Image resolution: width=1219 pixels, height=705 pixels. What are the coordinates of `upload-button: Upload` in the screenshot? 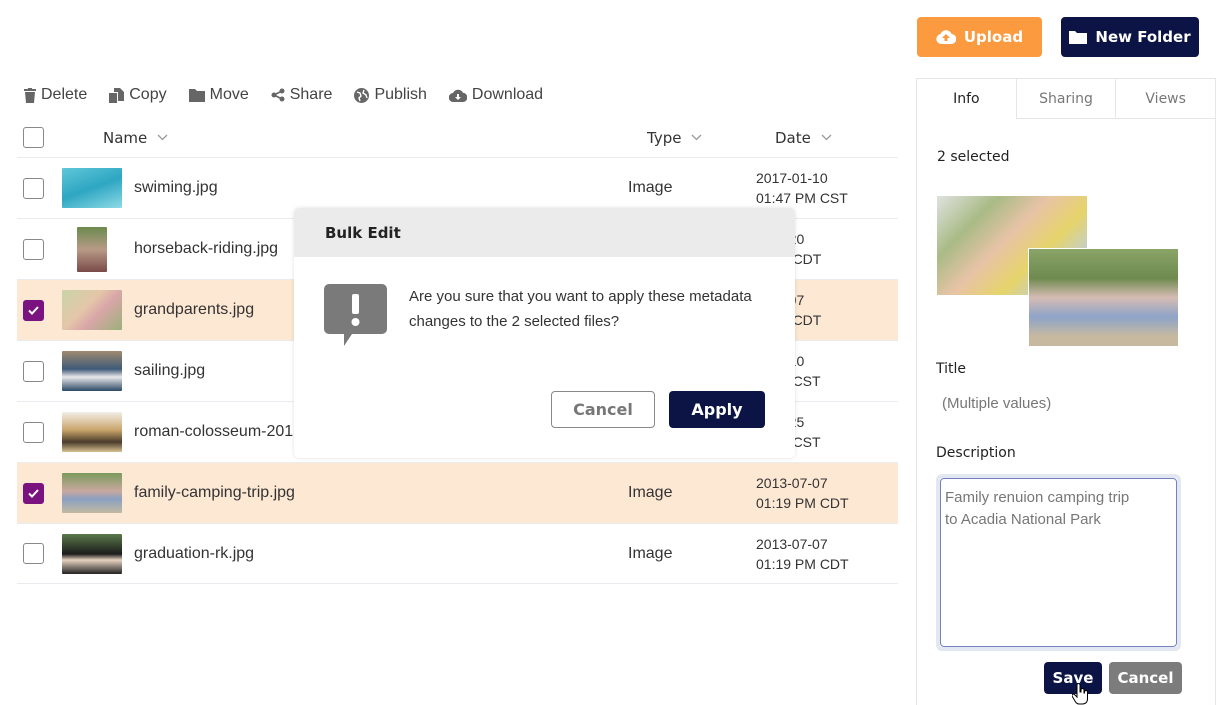 It's located at (979, 37).